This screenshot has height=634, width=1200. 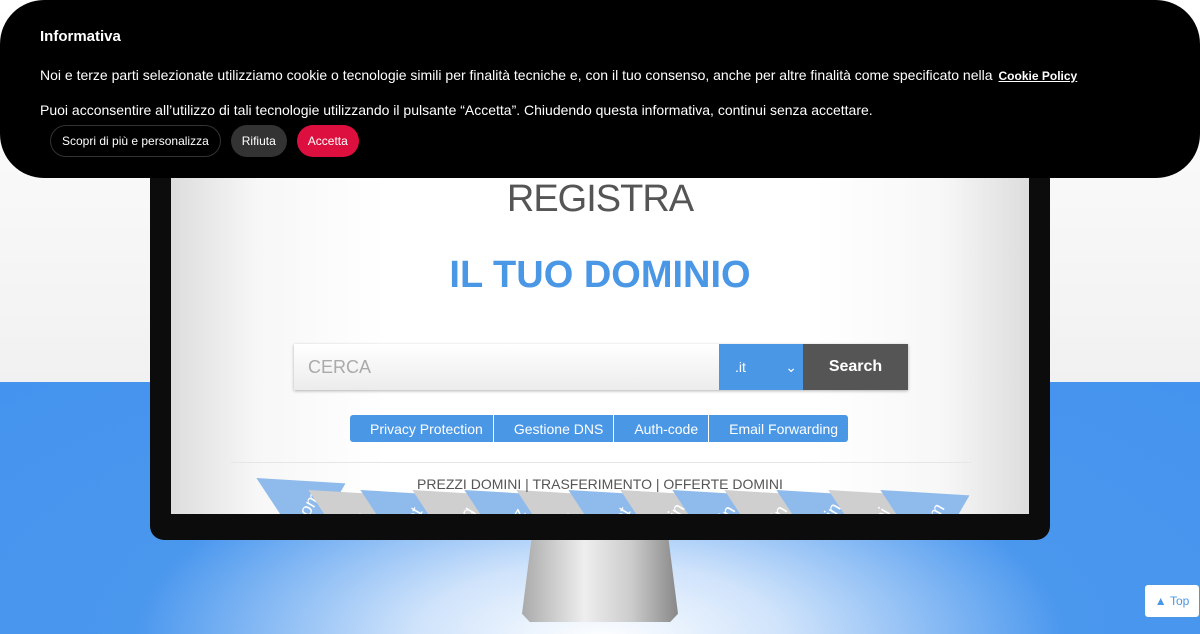 I want to click on hero-title: REGISTRA, so click(x=600, y=199).